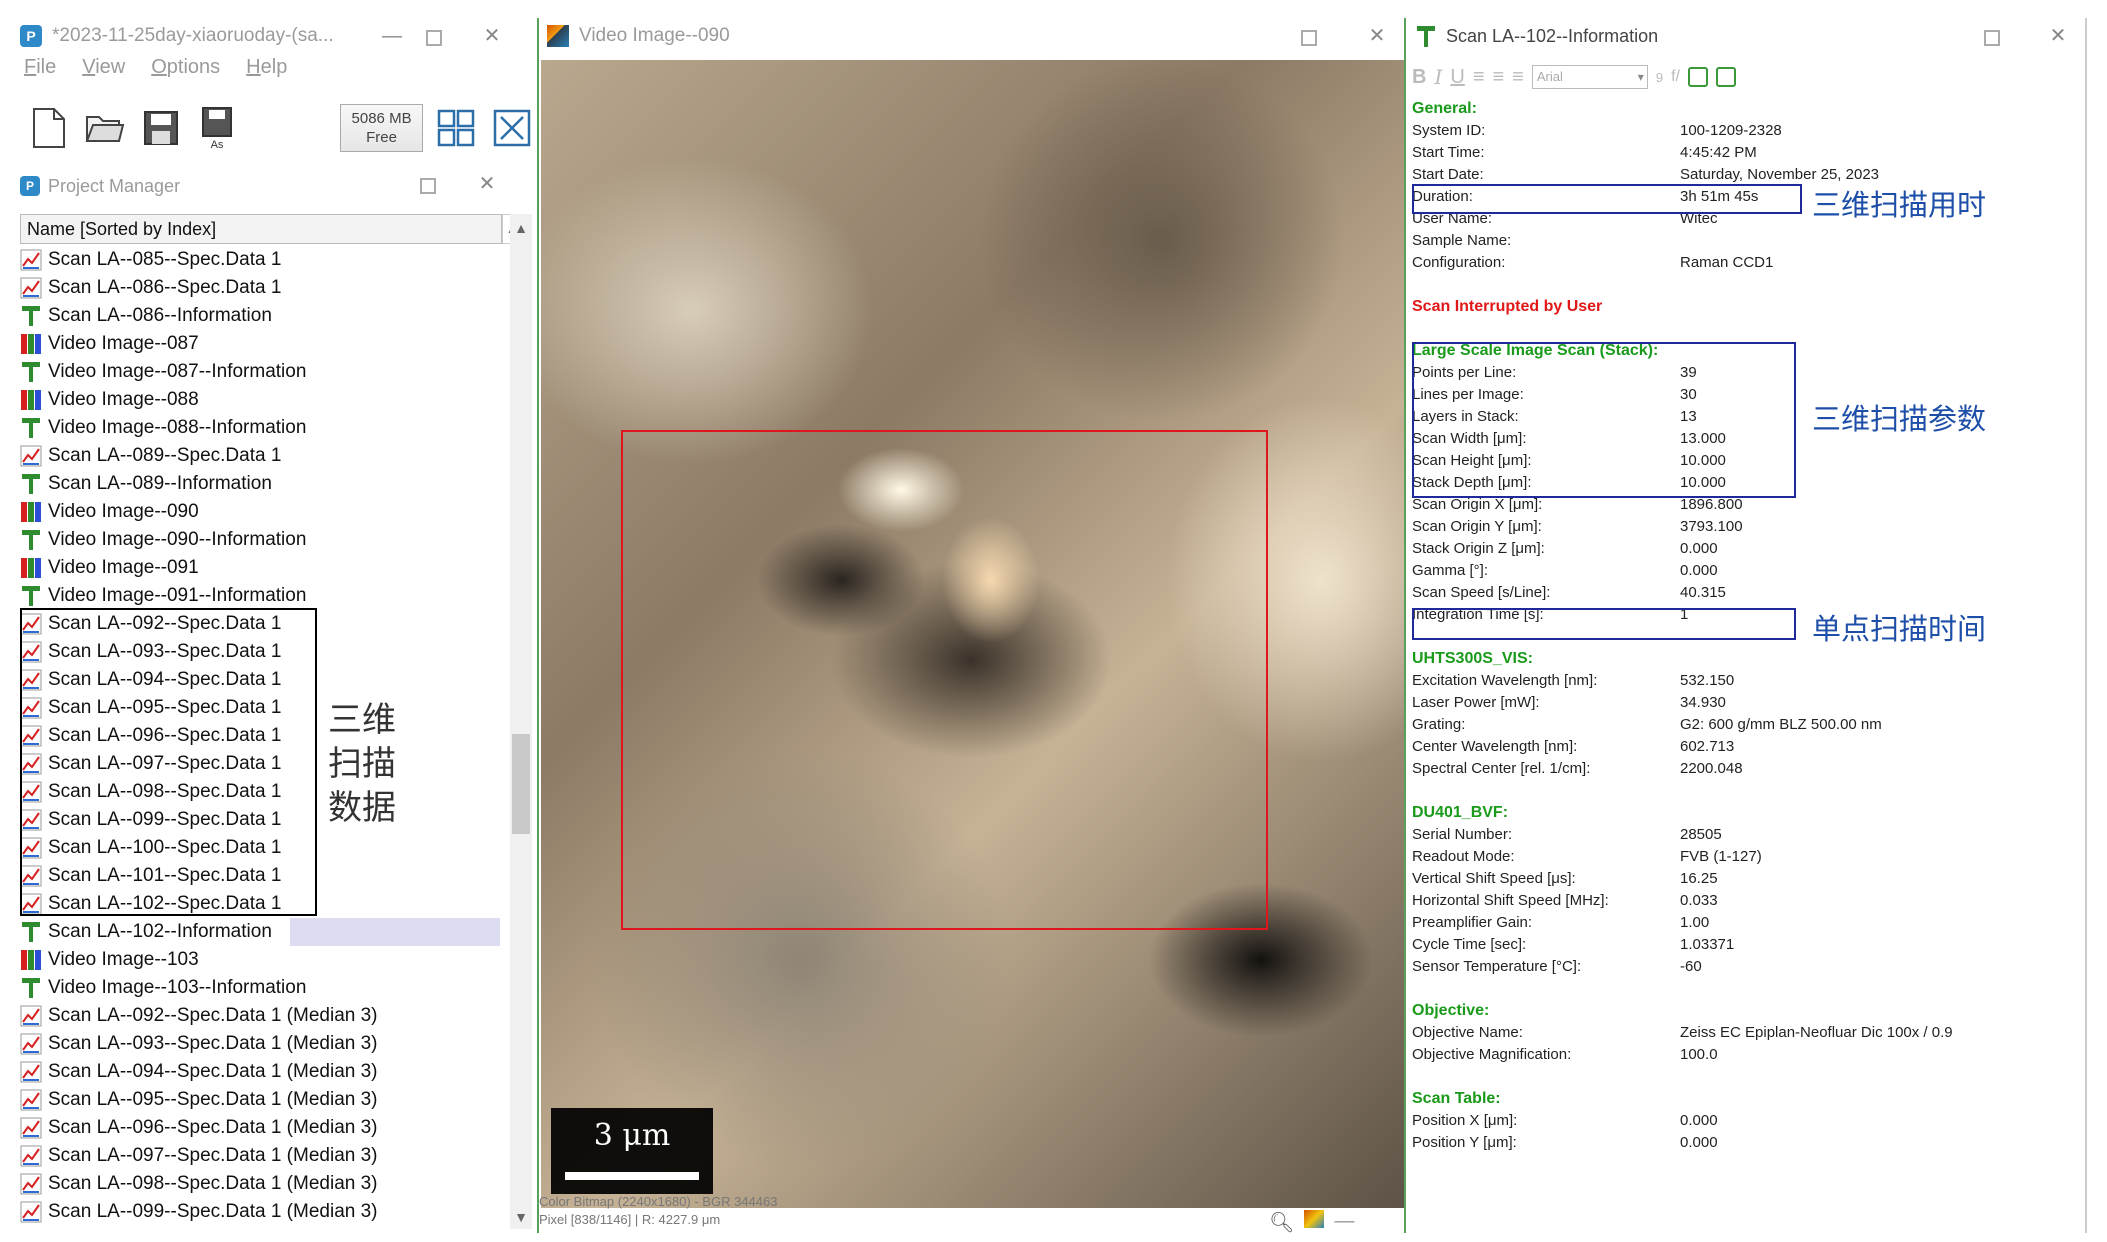 The height and width of the screenshot is (1242, 2107). I want to click on refresh-icon, so click(1697, 77).